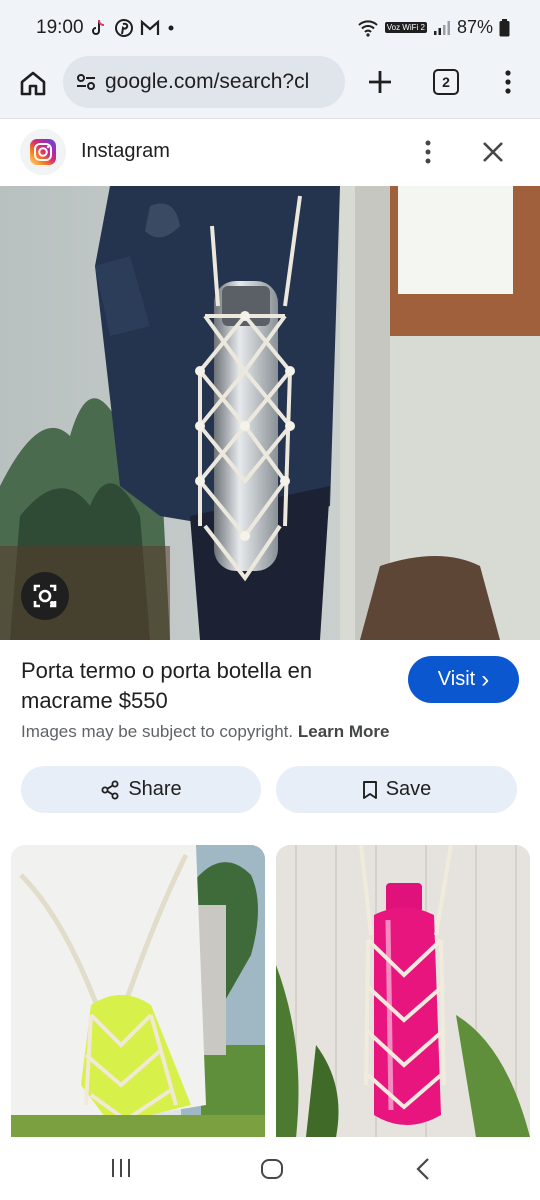 The height and width of the screenshot is (1200, 540). I want to click on instagram-icon, so click(43, 152).